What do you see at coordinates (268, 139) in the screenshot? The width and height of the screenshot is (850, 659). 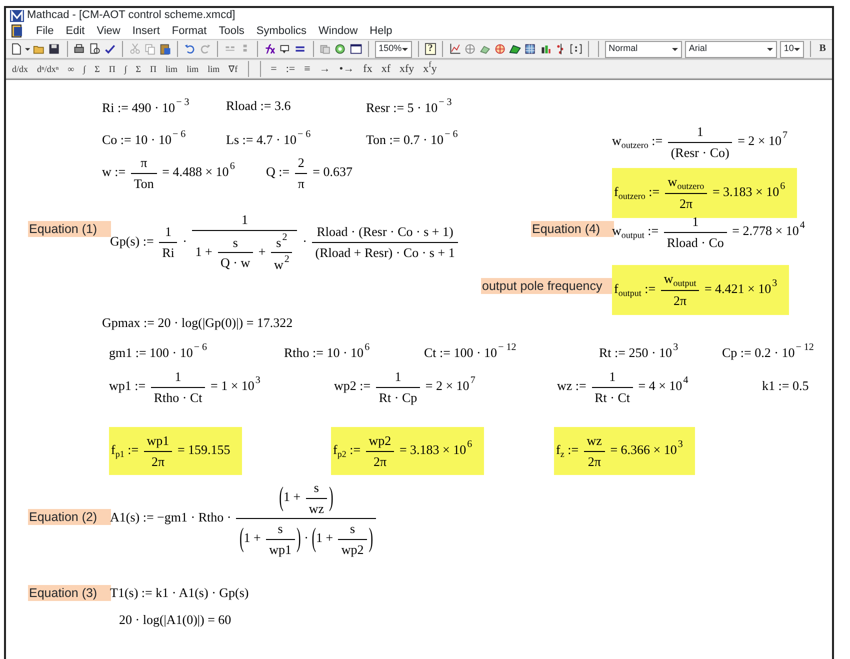 I see `math-expression: Ls := 4.7 · 10$^{− 6}$` at bounding box center [268, 139].